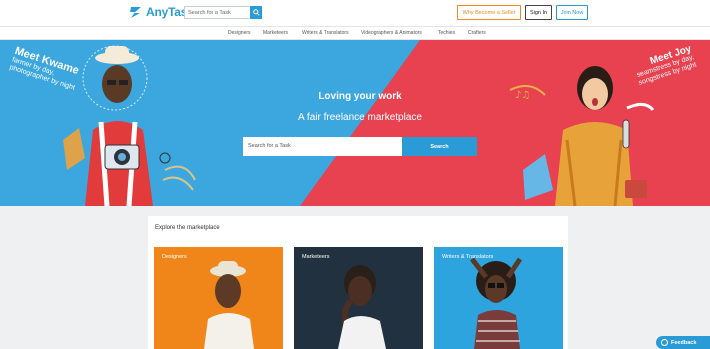 This screenshot has width=710, height=349. Describe the element at coordinates (229, 305) in the screenshot. I see `designers-photo` at that location.